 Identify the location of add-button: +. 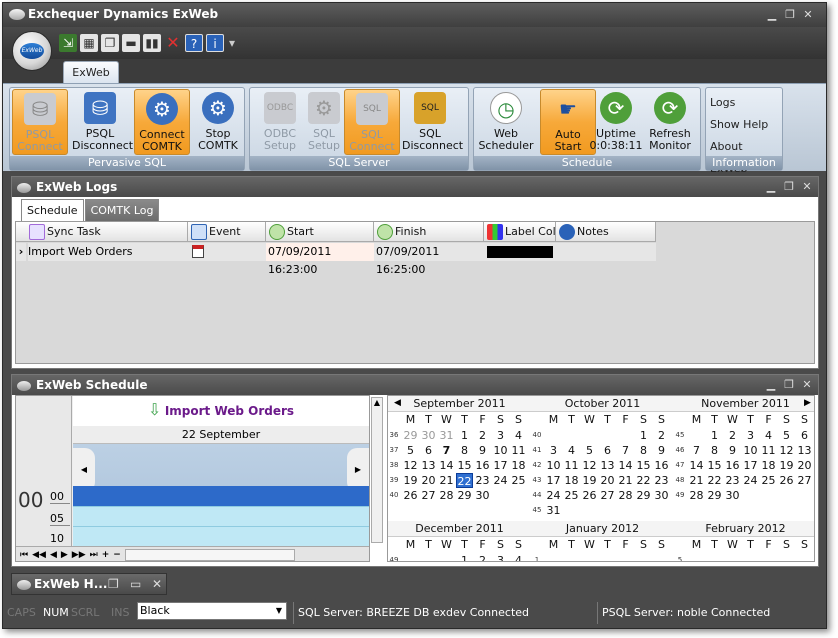
(106, 554).